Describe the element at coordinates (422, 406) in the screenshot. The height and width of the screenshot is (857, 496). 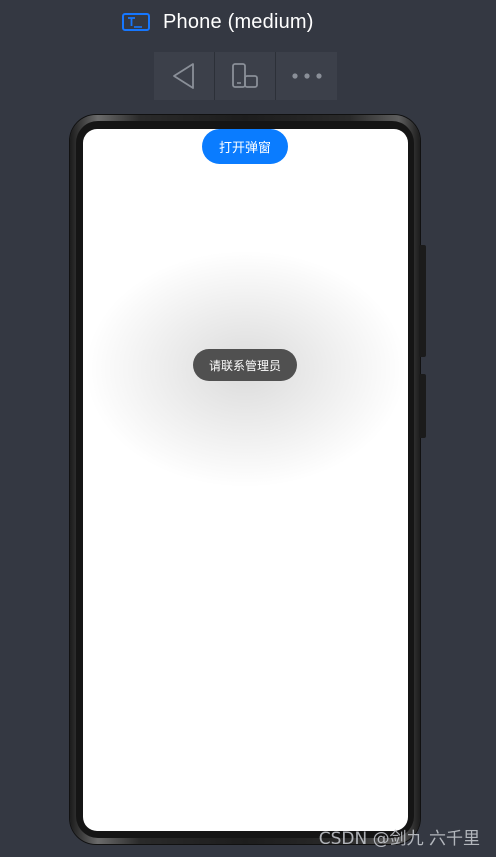
I see `phone-side-button-volume` at that location.